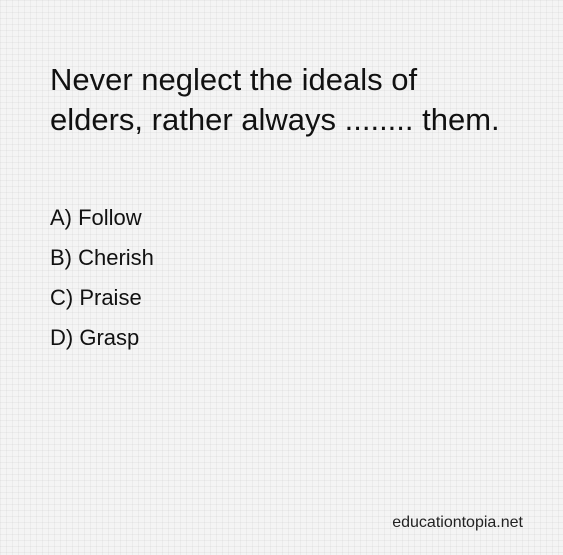 The height and width of the screenshot is (555, 563). What do you see at coordinates (457, 522) in the screenshot?
I see `site-watermark: educationtopia.net` at bounding box center [457, 522].